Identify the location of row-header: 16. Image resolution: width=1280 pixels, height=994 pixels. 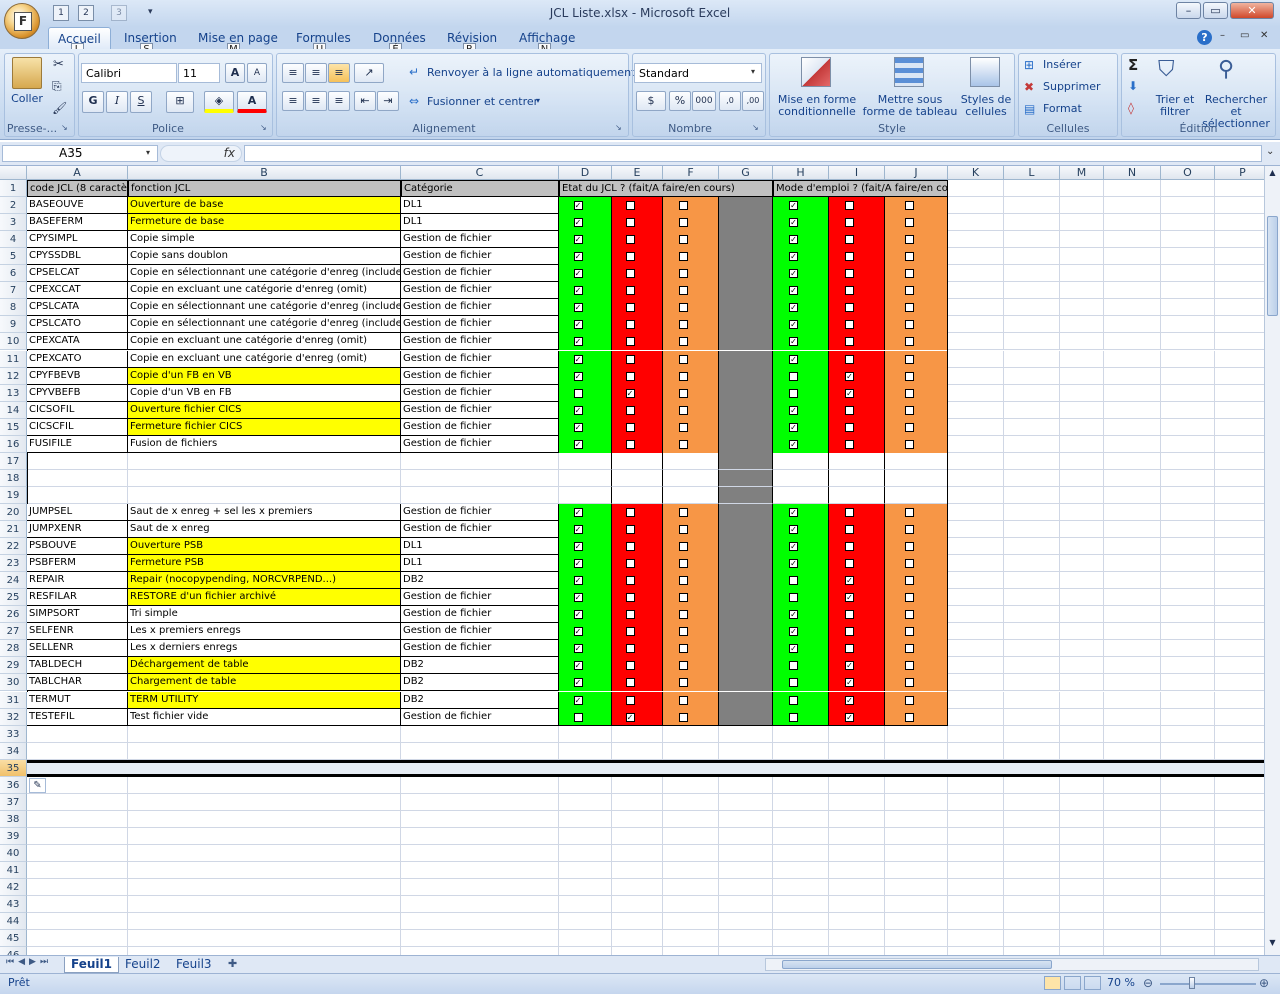
(13, 444).